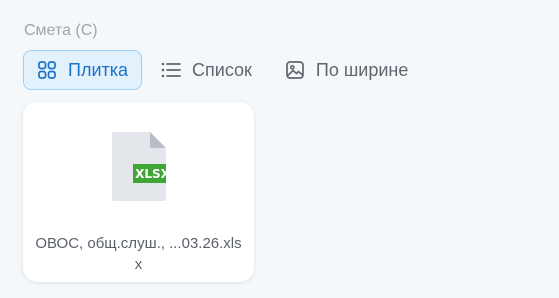  What do you see at coordinates (362, 69) in the screenshot?
I see `fit-width-view-label: По ширине` at bounding box center [362, 69].